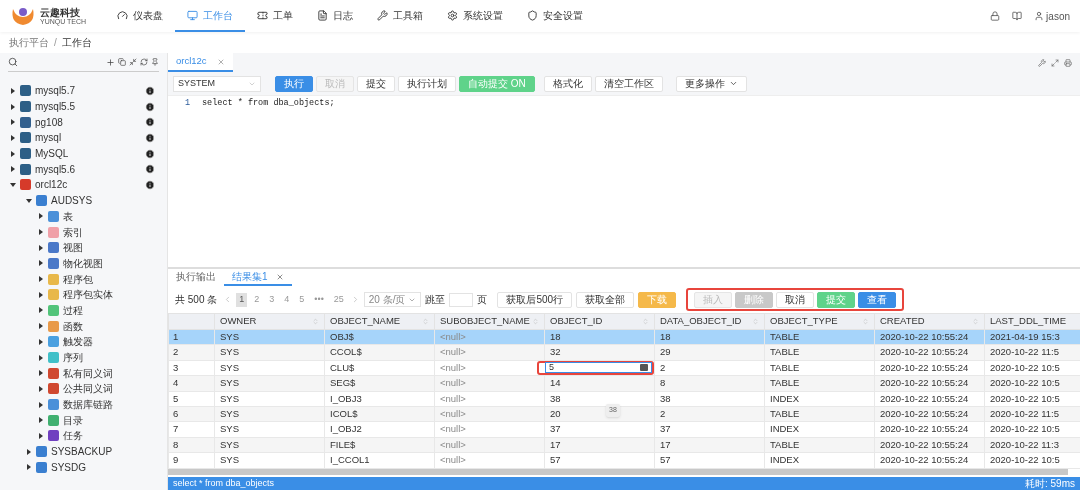 Image resolution: width=1080 pixels, height=490 pixels. I want to click on search-icon, so click(13, 62).